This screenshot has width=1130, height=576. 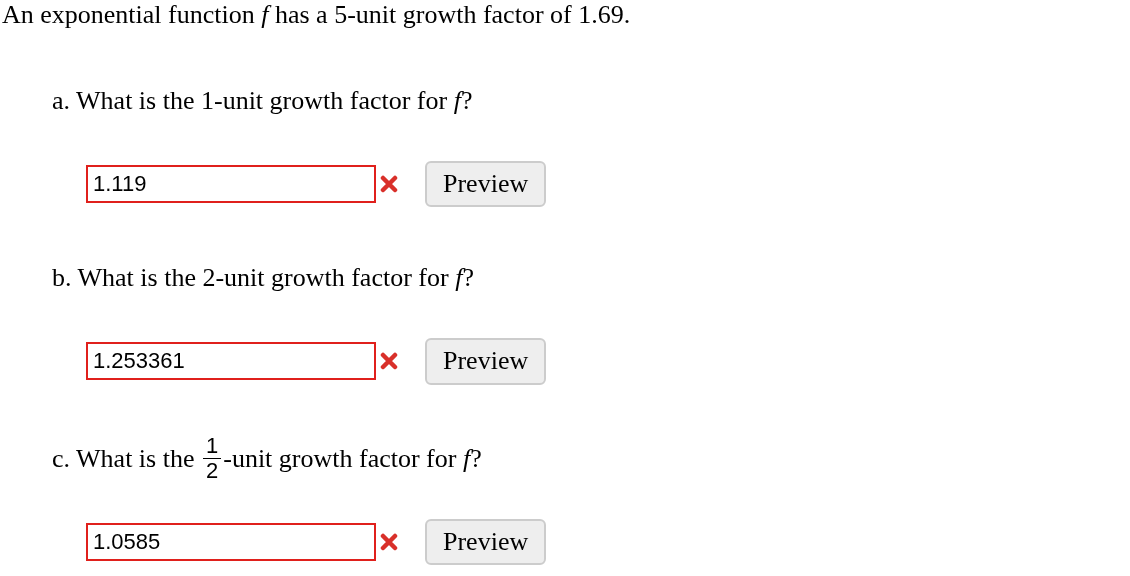 I want to click on answer-field: 1.119, so click(x=231, y=184).